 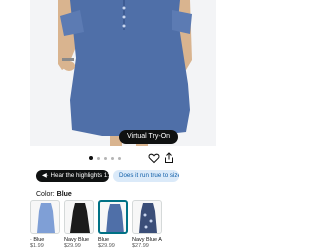 I want to click on true-to-size-button: Does it run true to size?, so click(x=146, y=176).